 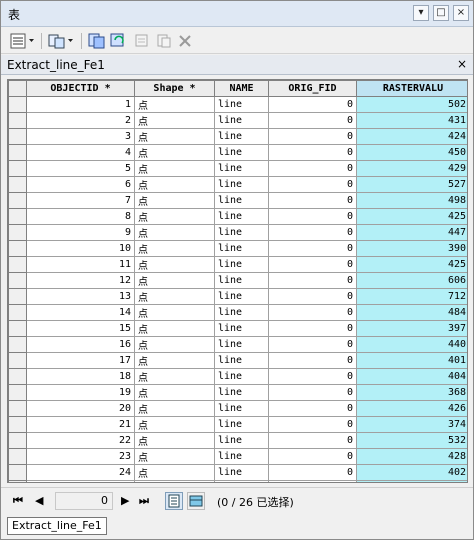 I want to click on last-record-icon: ⏭, so click(x=144, y=501).